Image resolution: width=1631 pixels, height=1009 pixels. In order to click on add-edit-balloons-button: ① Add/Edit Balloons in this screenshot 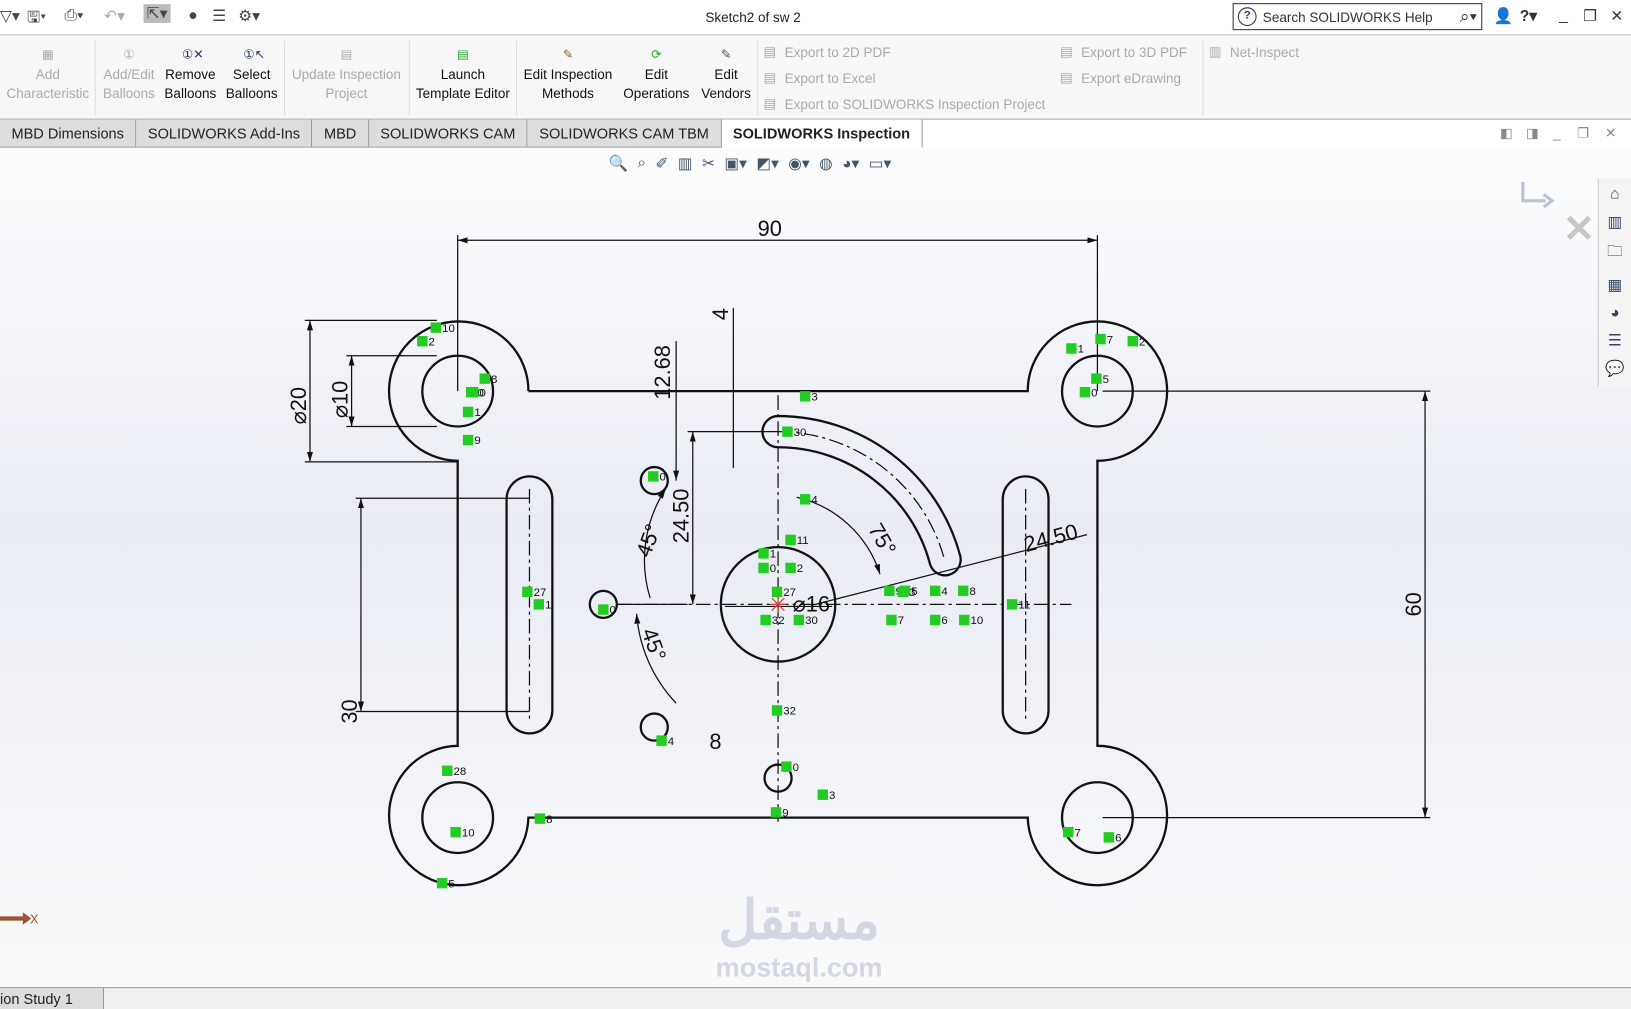, I will do `click(129, 75)`.